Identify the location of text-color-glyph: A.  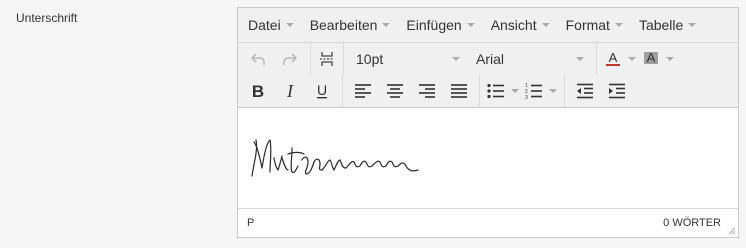
(613, 57).